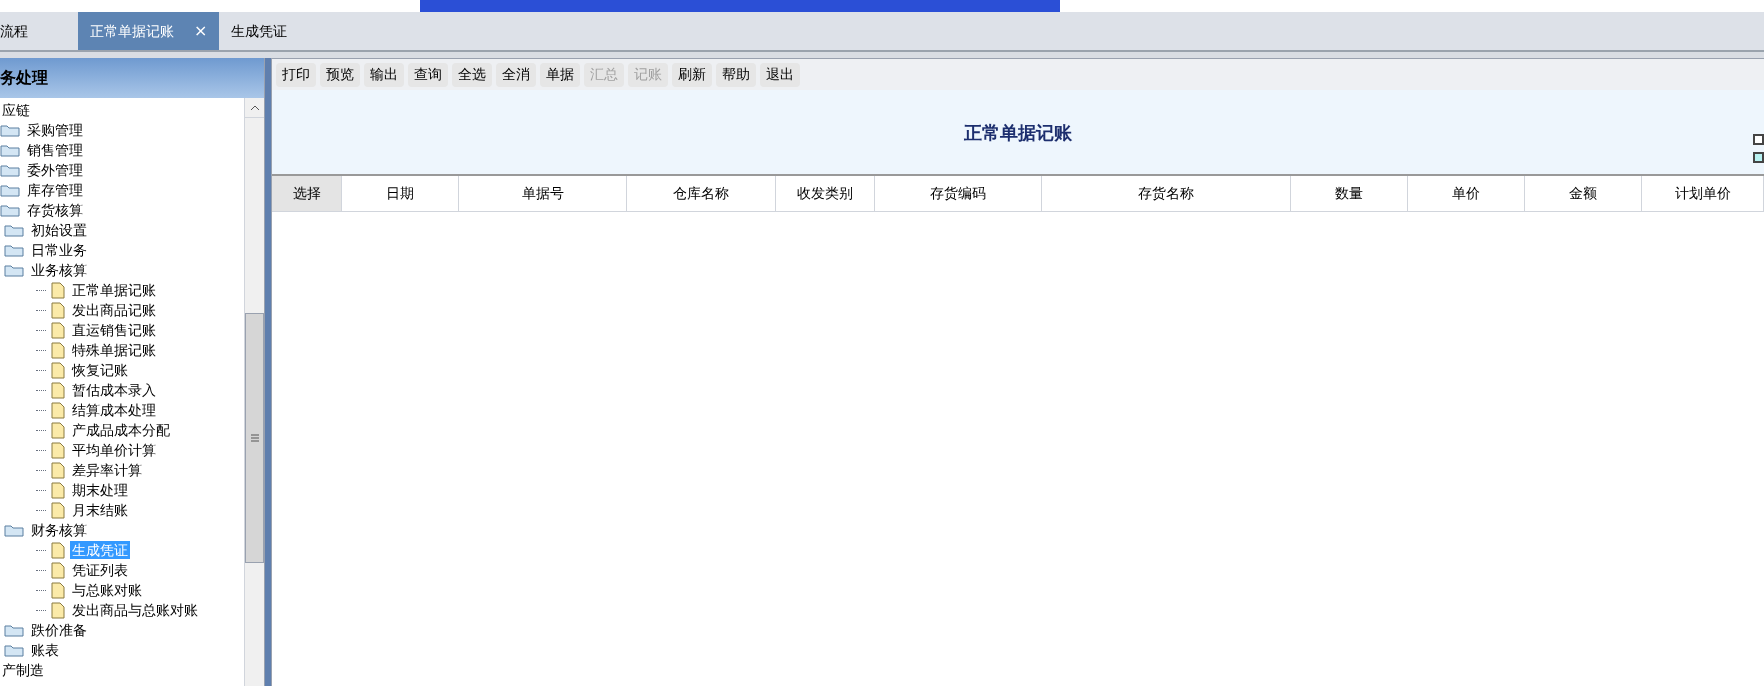 Image resolution: width=1764 pixels, height=686 pixels. Describe the element at coordinates (543, 193) in the screenshot. I see `column-header: 单据号` at that location.